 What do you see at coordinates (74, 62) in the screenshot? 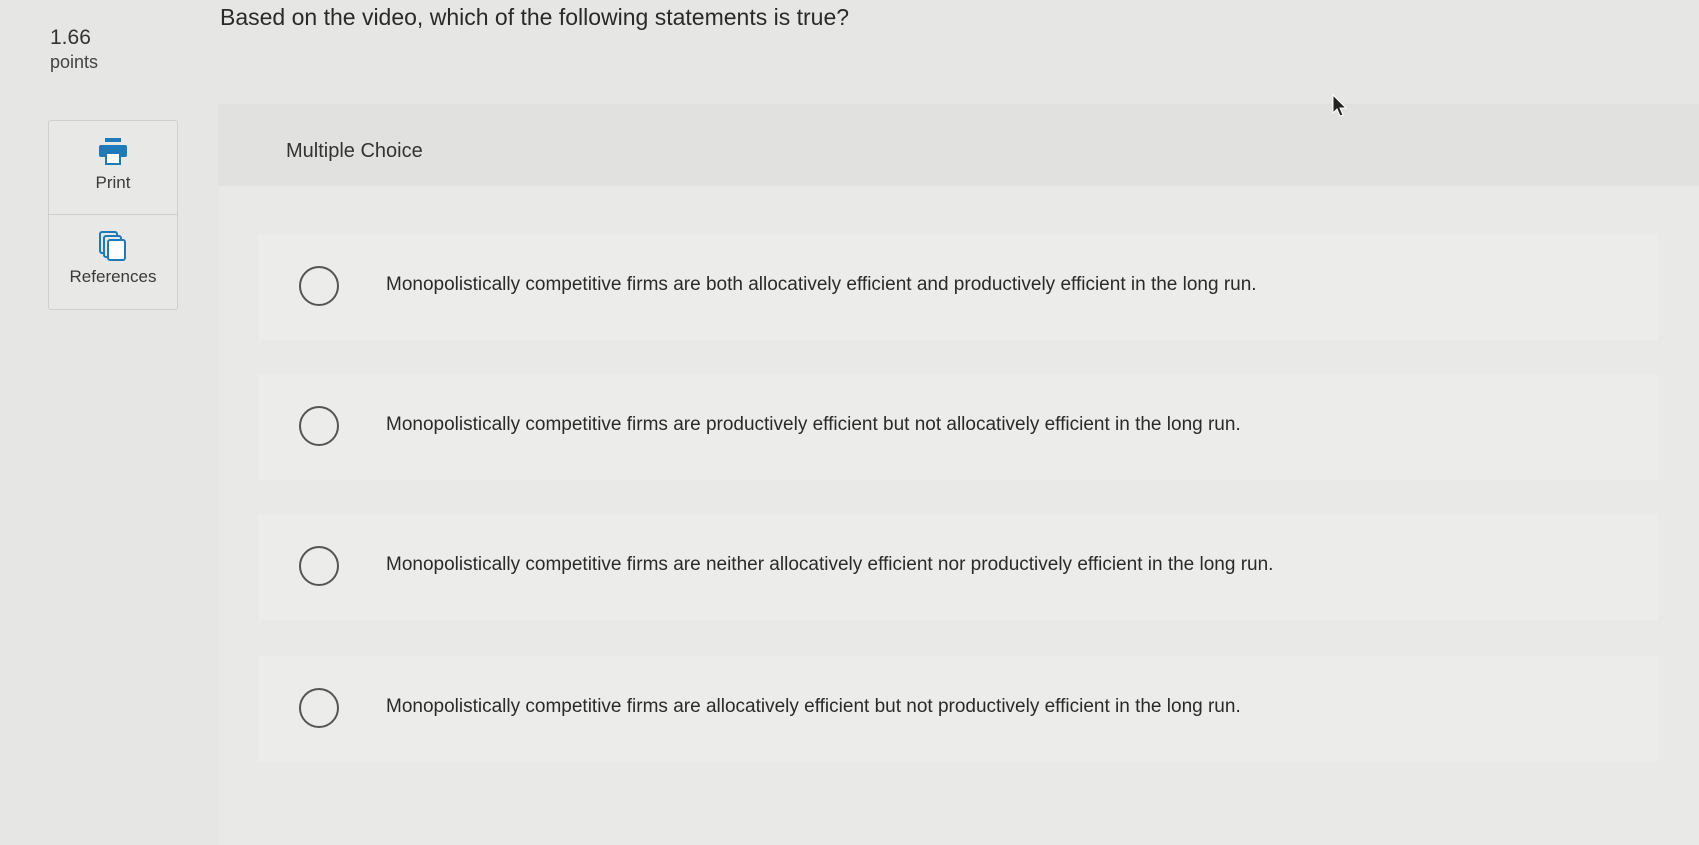
I see `points-label: points` at bounding box center [74, 62].